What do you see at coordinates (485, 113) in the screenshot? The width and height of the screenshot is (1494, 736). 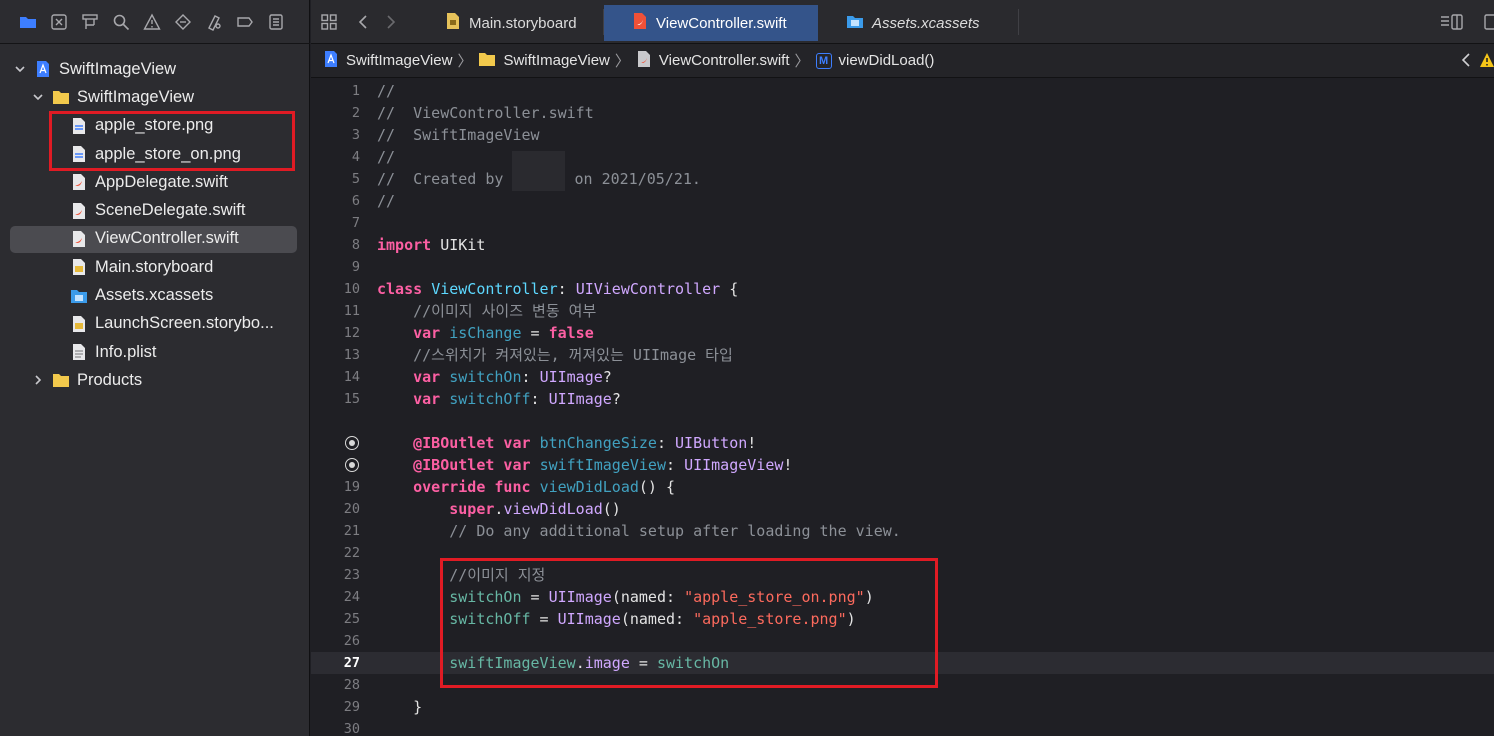 I see `code-text: // ViewController.swift` at bounding box center [485, 113].